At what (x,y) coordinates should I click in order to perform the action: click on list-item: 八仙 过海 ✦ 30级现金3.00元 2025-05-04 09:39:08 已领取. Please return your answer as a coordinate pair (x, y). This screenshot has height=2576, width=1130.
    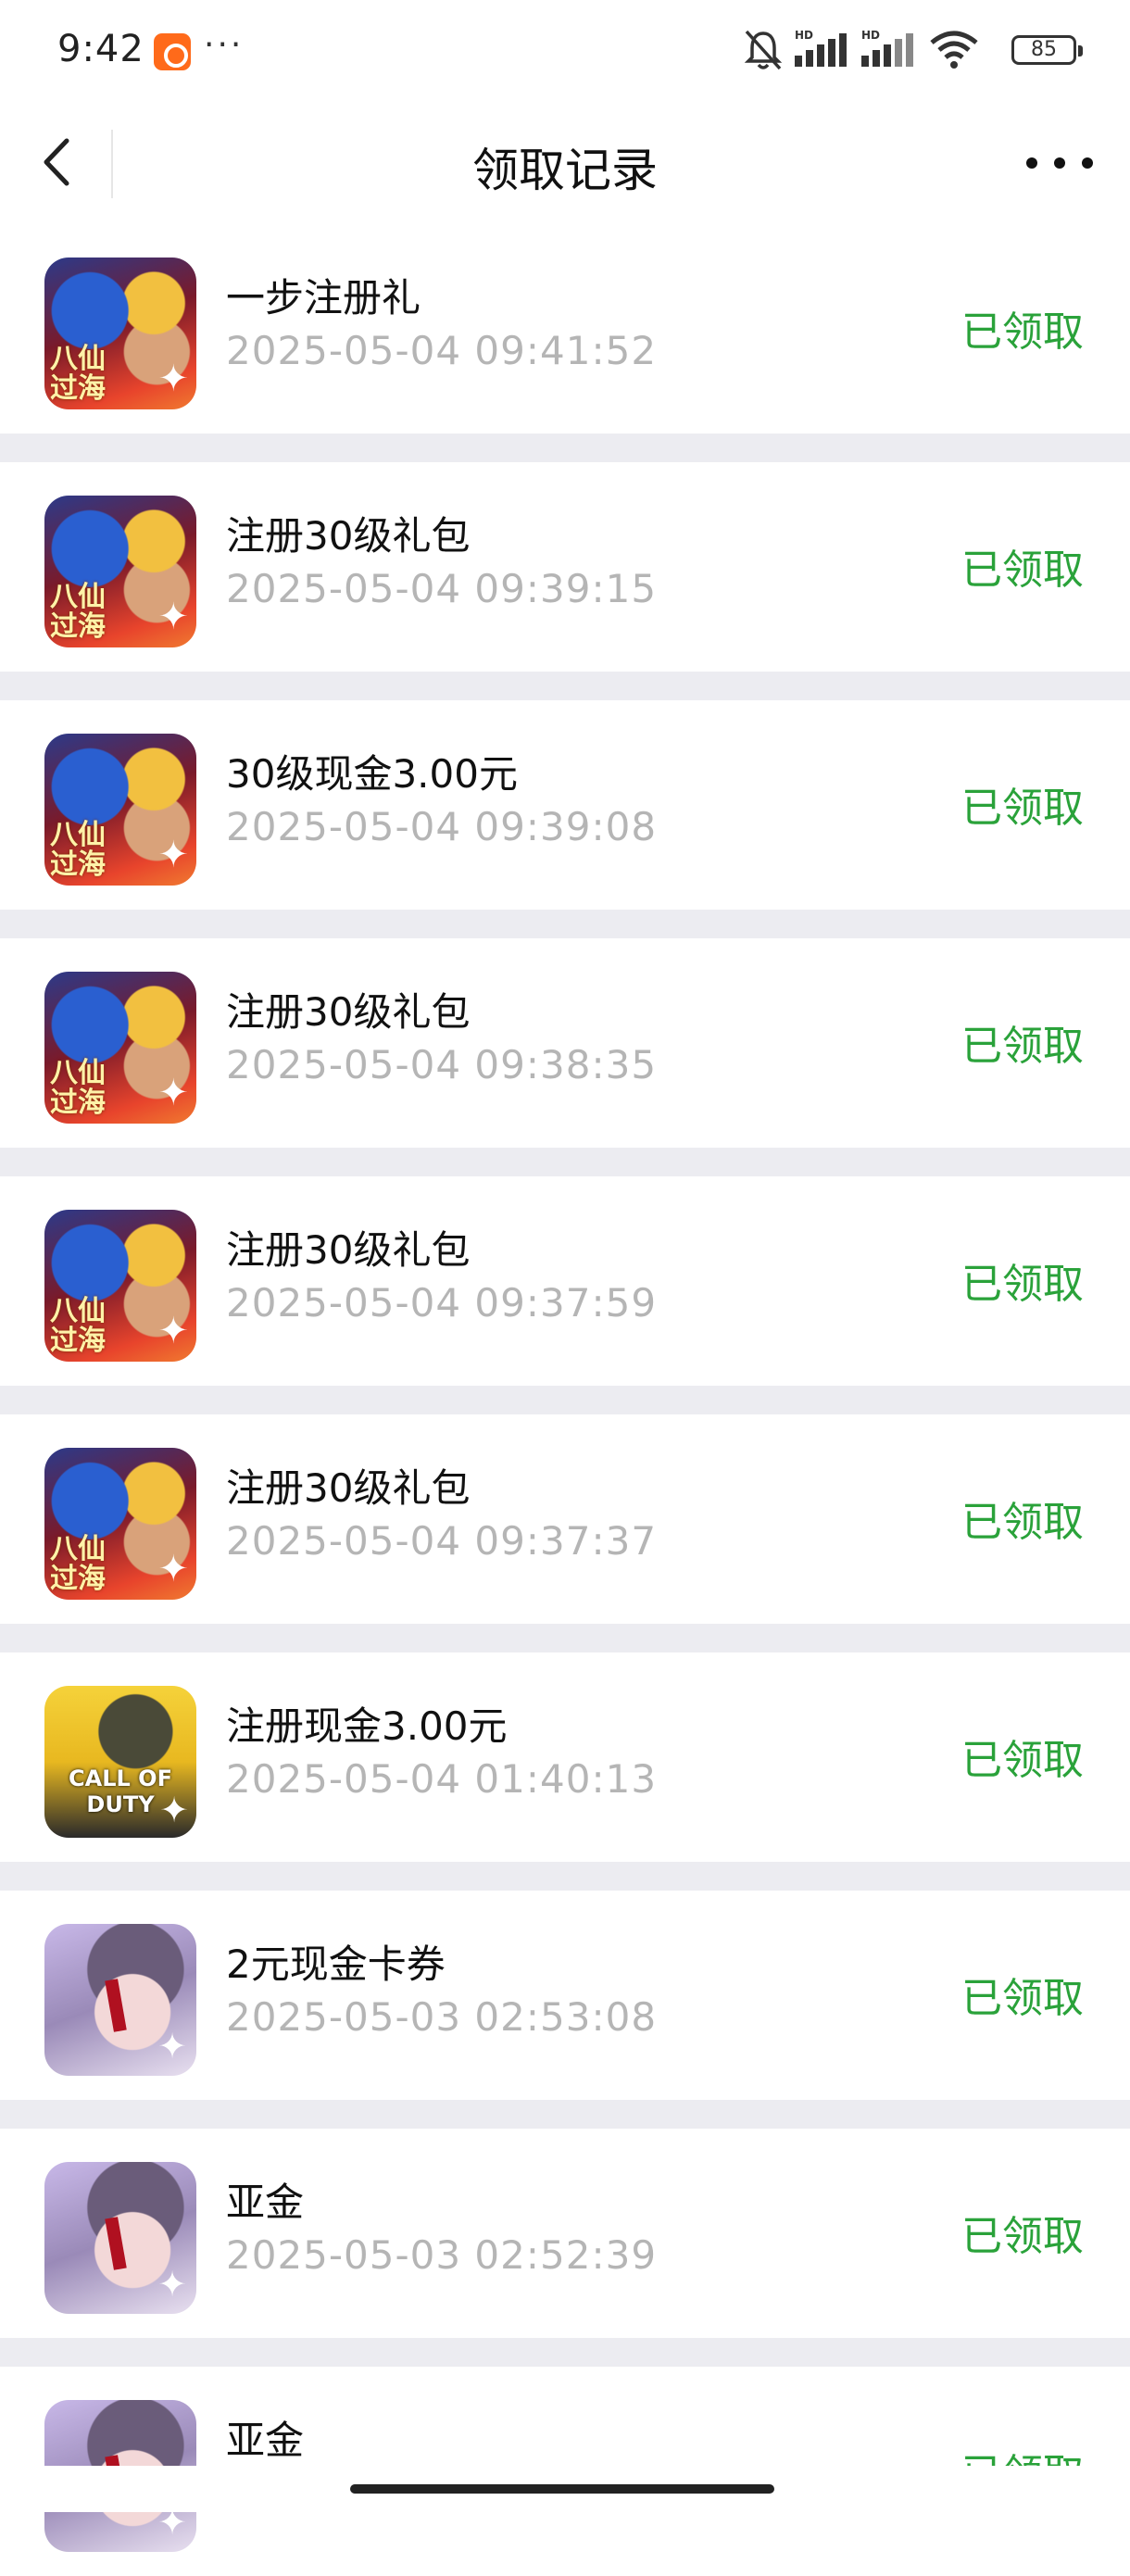
    Looking at the image, I should click on (565, 805).